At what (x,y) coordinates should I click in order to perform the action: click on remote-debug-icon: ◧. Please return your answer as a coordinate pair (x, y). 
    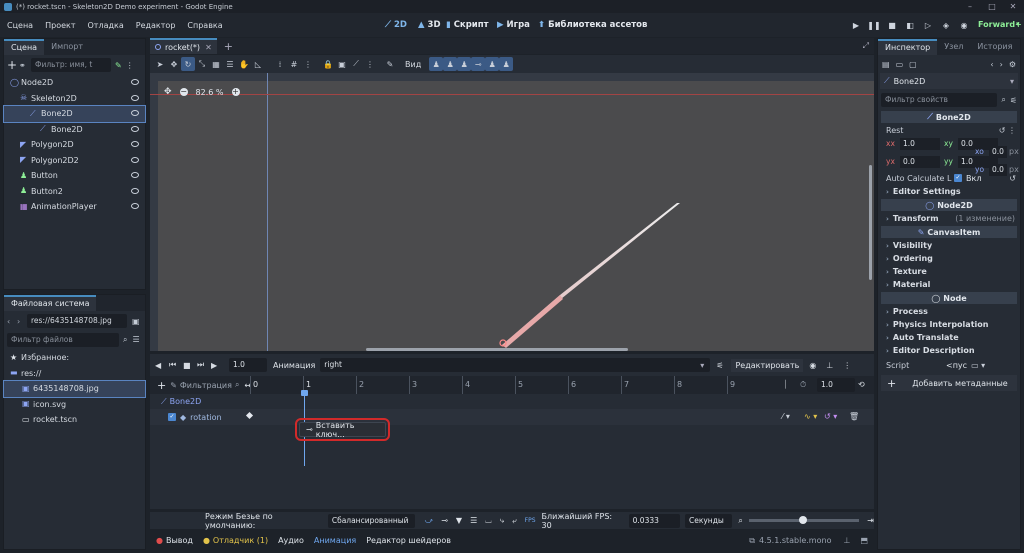
    Looking at the image, I should click on (910, 25).